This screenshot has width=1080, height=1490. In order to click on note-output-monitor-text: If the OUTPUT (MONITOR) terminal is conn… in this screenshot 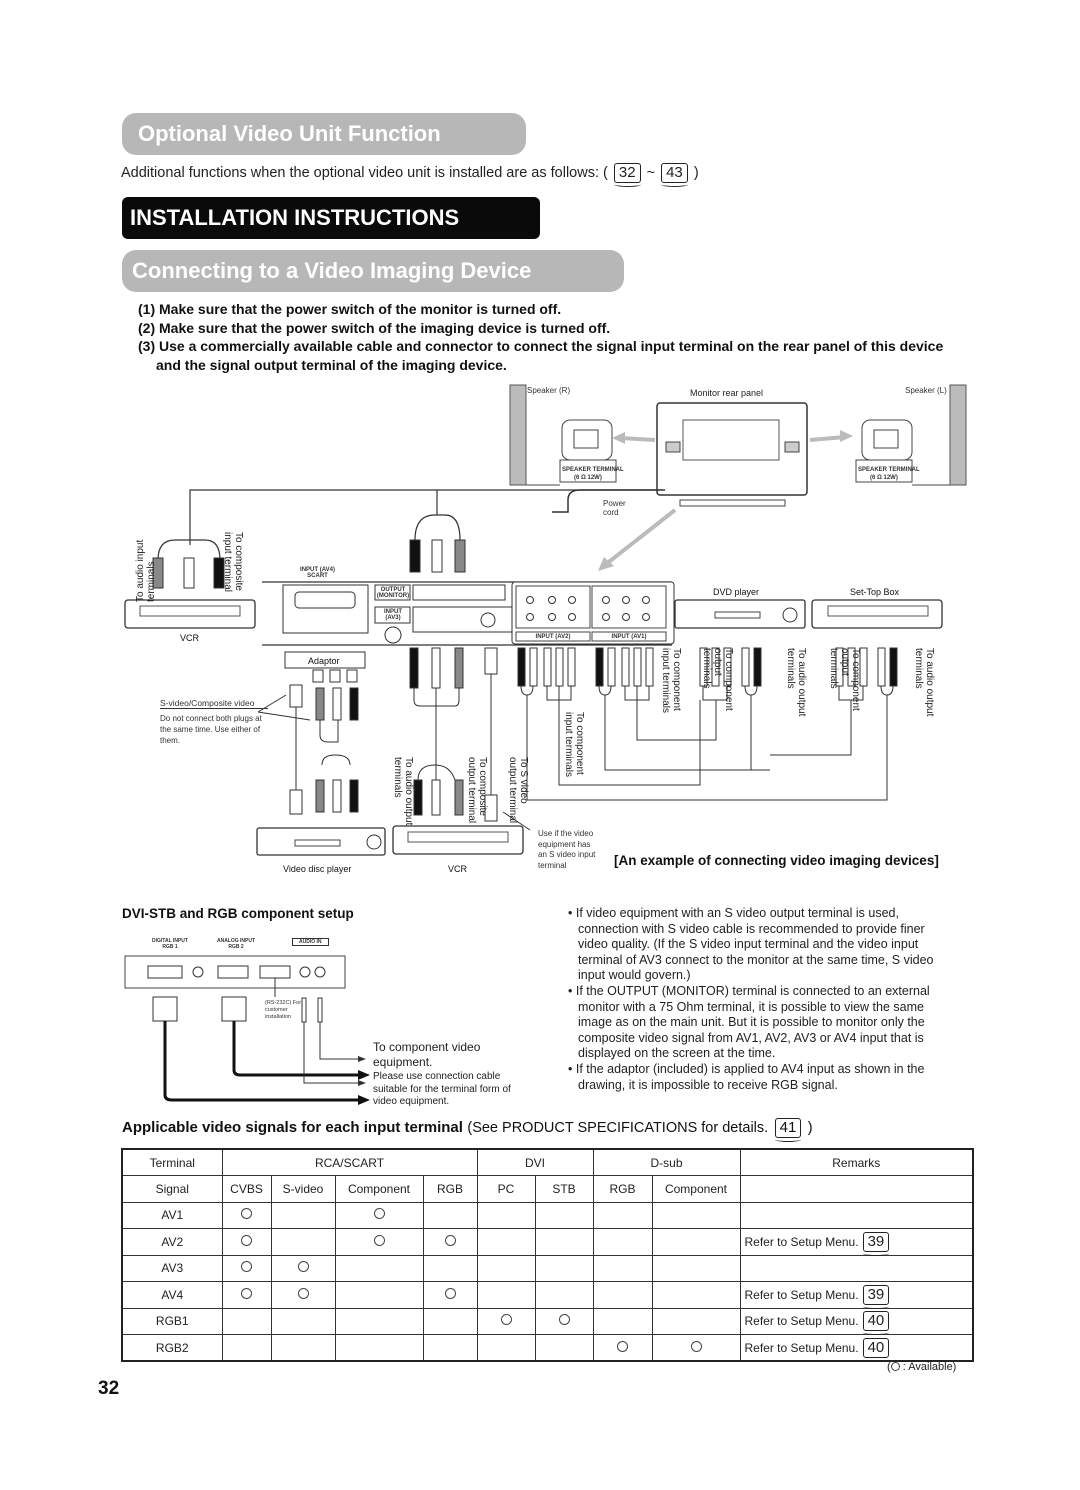, I will do `click(752, 1022)`.